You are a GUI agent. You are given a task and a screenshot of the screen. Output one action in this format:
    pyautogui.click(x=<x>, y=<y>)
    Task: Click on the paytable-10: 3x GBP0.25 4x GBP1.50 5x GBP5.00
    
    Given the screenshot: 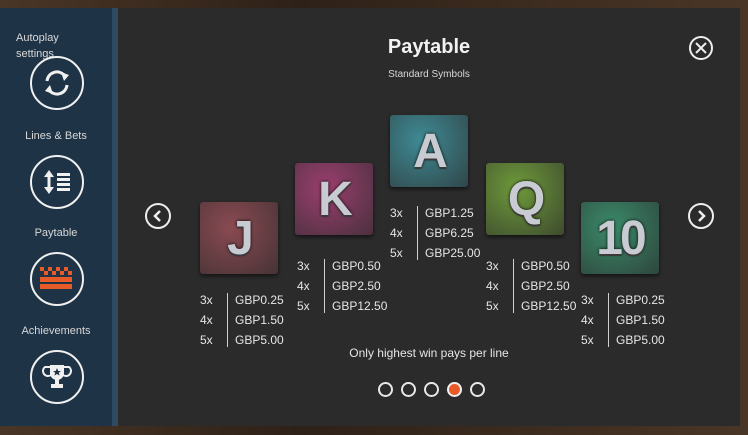 What is the action you would take?
    pyautogui.click(x=623, y=320)
    